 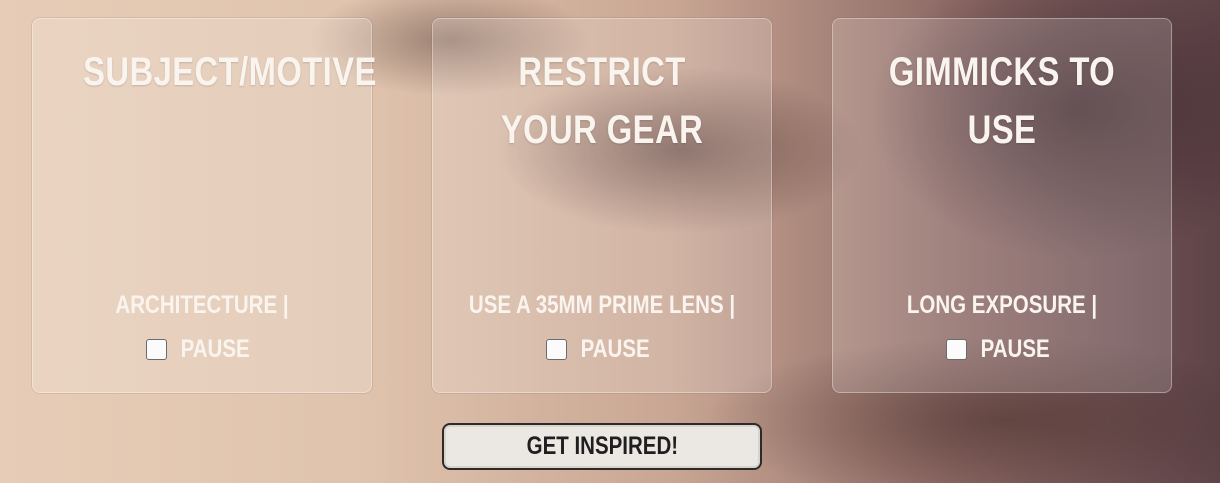 What do you see at coordinates (1002, 101) in the screenshot?
I see `card-title: GIMMICKS TO USE` at bounding box center [1002, 101].